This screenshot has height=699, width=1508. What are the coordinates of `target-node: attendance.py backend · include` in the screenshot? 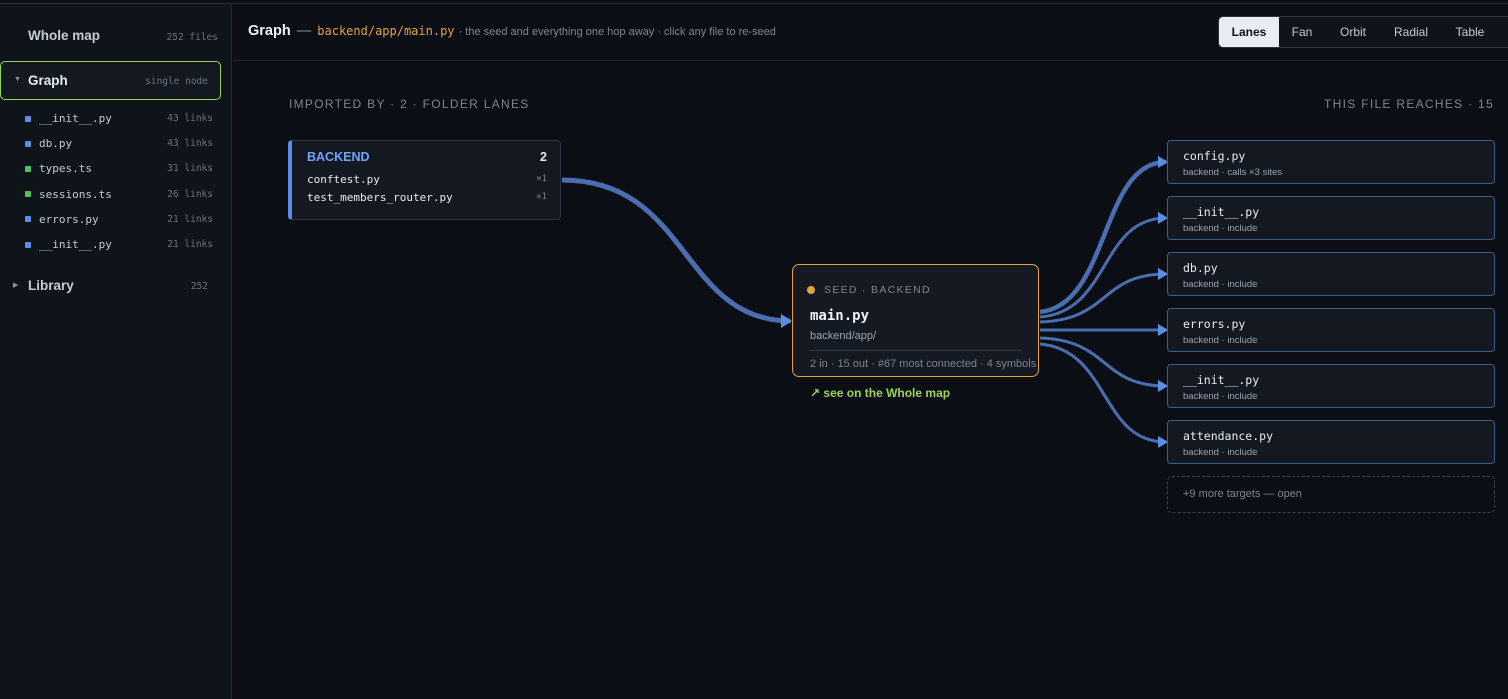 It's located at (1331, 442).